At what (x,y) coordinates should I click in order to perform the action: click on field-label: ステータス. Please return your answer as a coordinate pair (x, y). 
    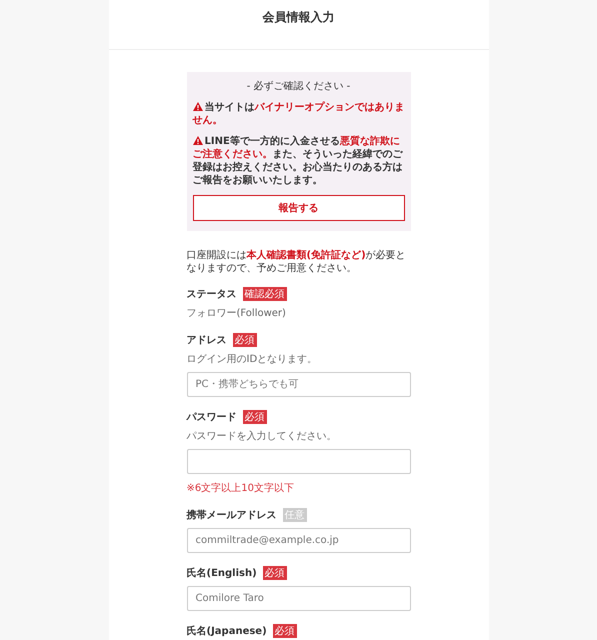
    Looking at the image, I should click on (211, 294).